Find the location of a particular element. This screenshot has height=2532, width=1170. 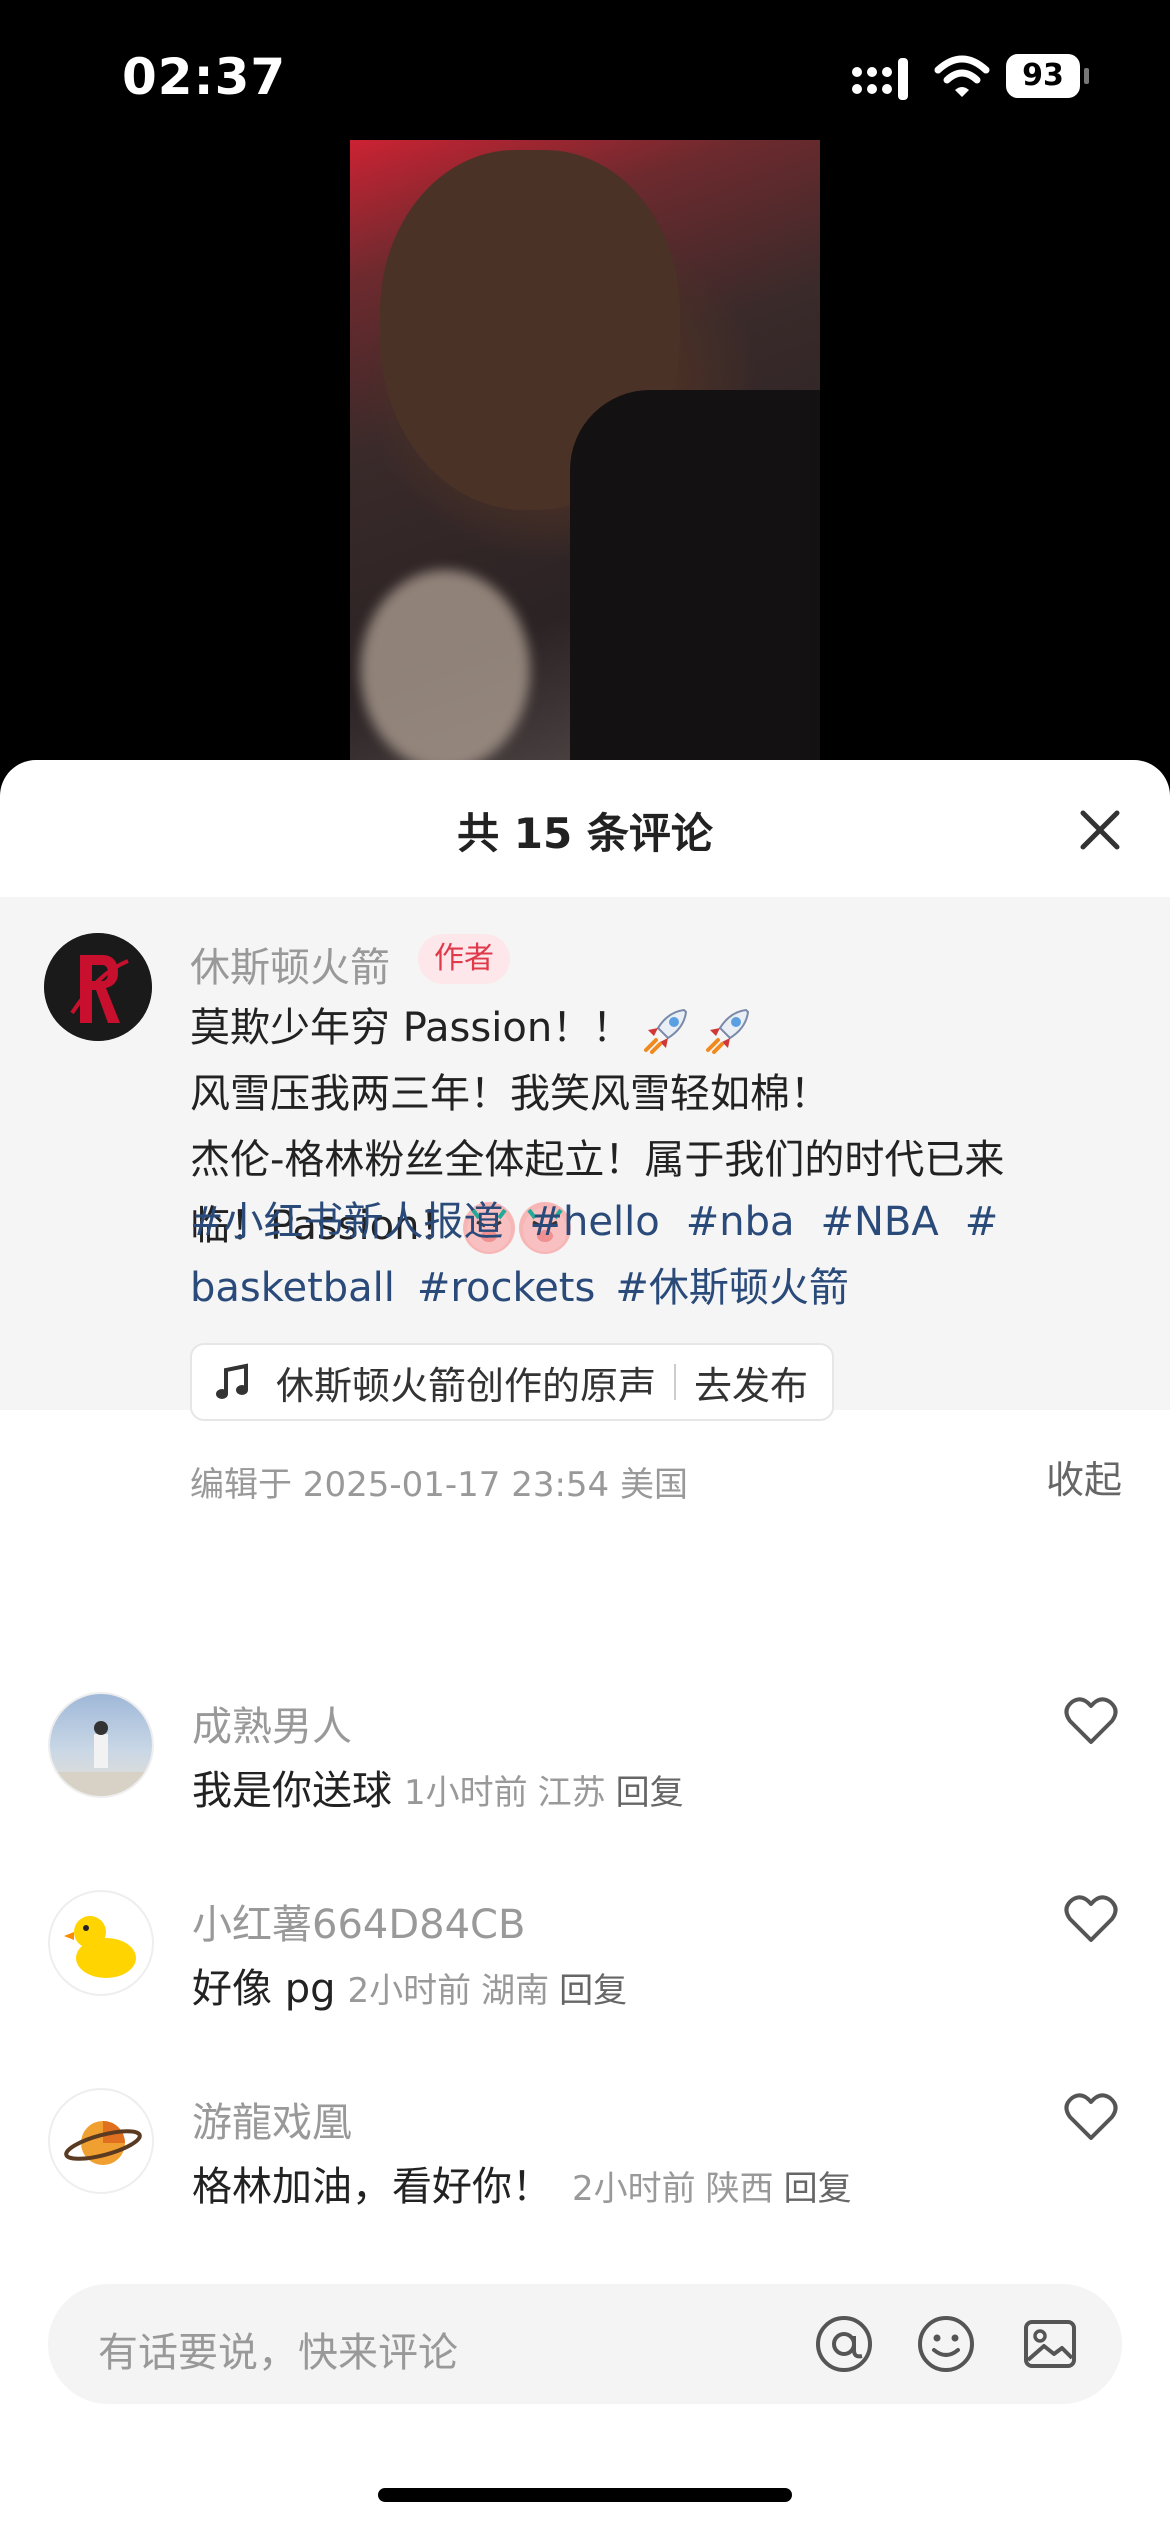

battery-level: 93 is located at coordinates (1043, 76).